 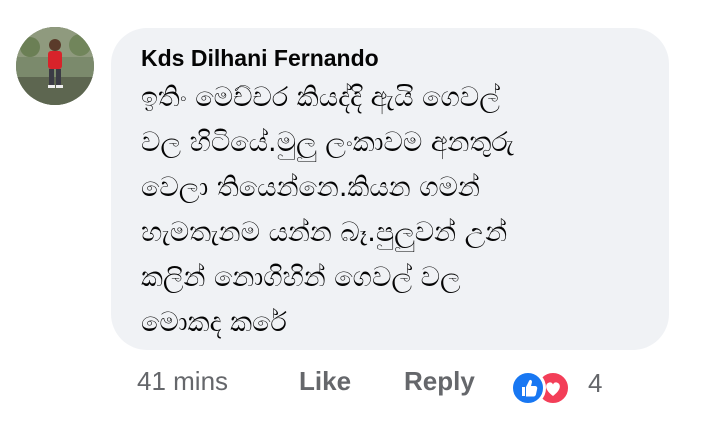 What do you see at coordinates (55, 66) in the screenshot?
I see `avatar` at bounding box center [55, 66].